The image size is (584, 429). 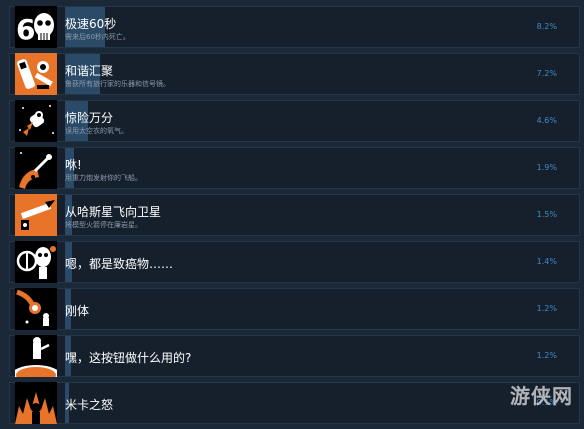 I want to click on achievement-row: 和谐汇聚 鲁获所有旅行家的乐器和信号镜。 7.2%, so click(x=294, y=74).